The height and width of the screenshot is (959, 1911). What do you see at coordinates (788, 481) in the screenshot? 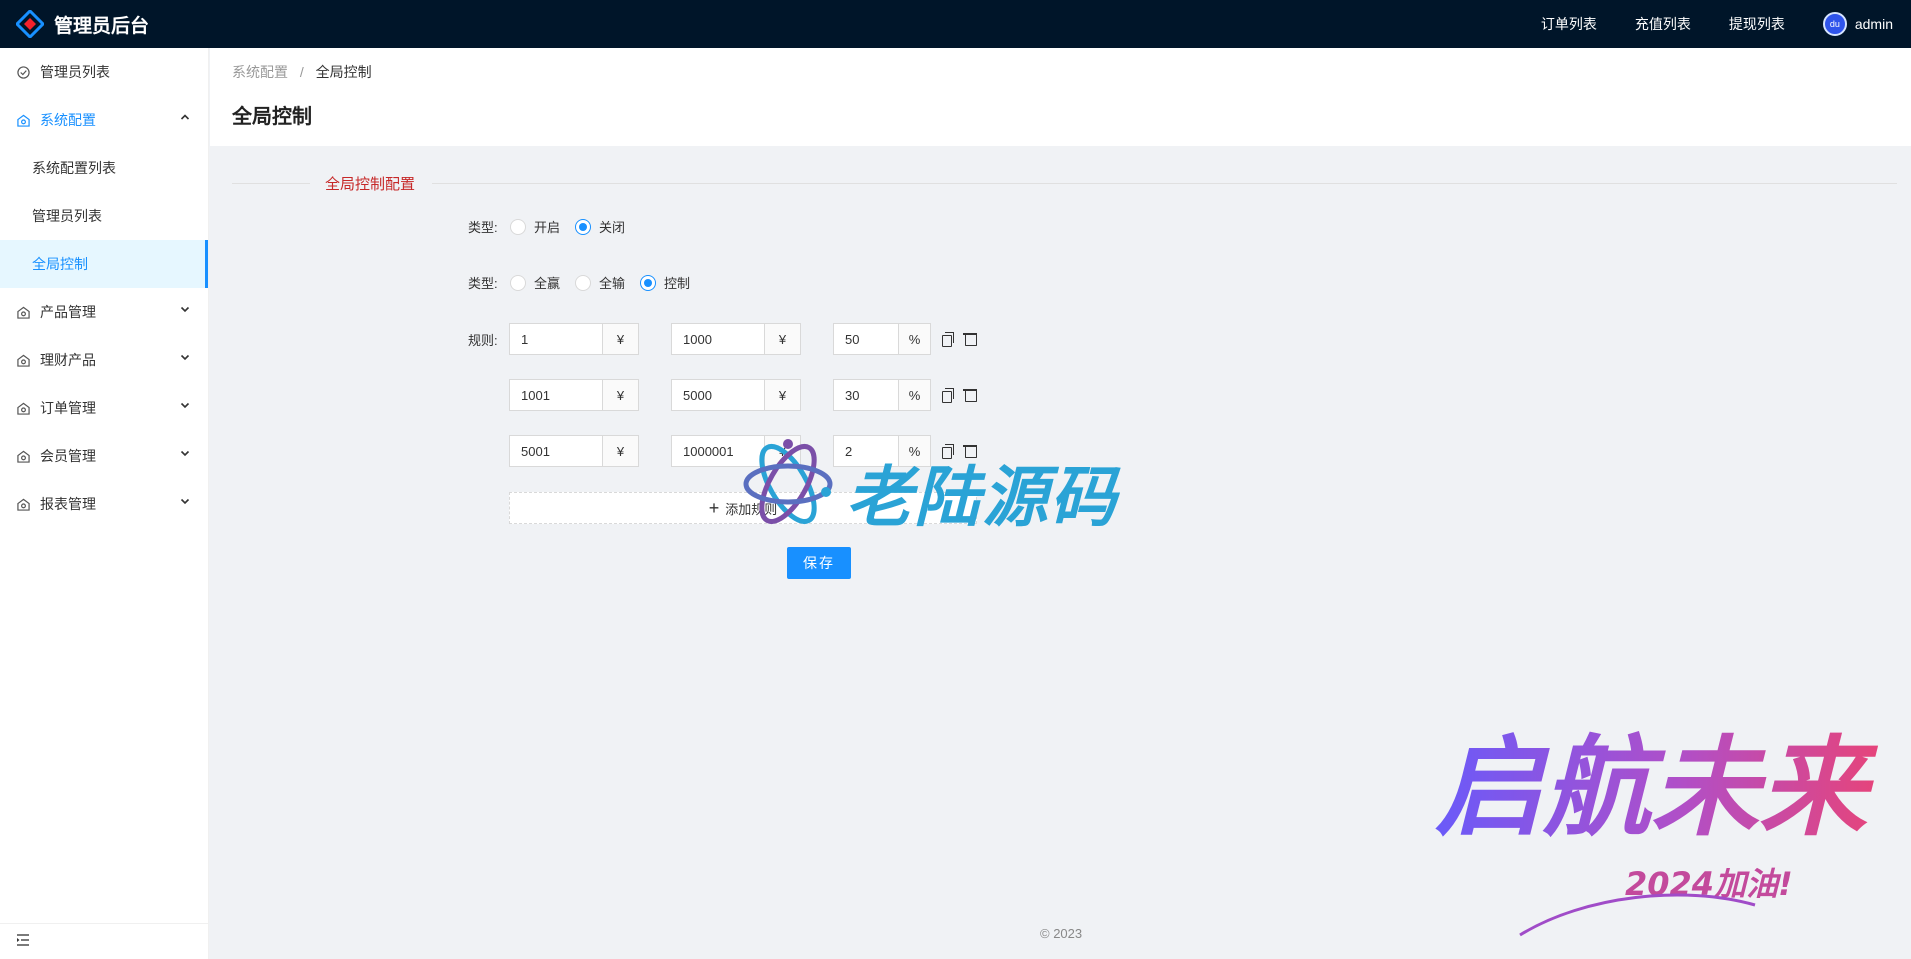
I see `atom-logo-icon` at bounding box center [788, 481].